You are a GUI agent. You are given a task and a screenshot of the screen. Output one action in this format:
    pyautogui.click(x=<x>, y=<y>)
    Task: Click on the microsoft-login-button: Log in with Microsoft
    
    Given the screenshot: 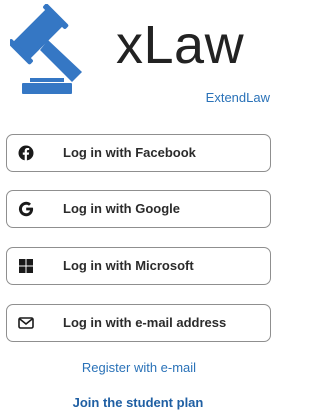 What is the action you would take?
    pyautogui.click(x=138, y=266)
    